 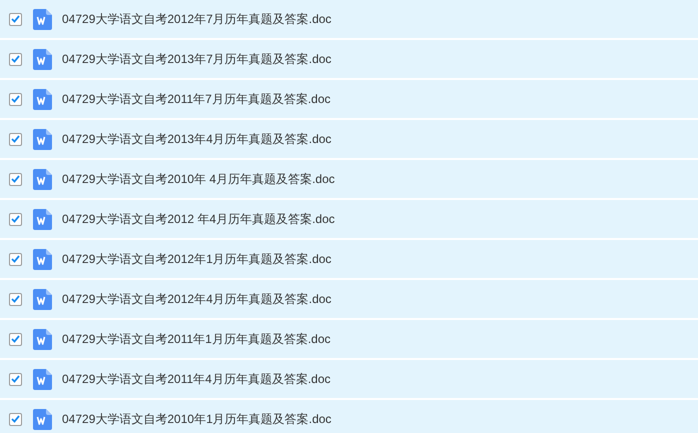 What do you see at coordinates (197, 139) in the screenshot?
I see `file-name: 04729大学语文自考2013年4月历年真题及答案.doc` at bounding box center [197, 139].